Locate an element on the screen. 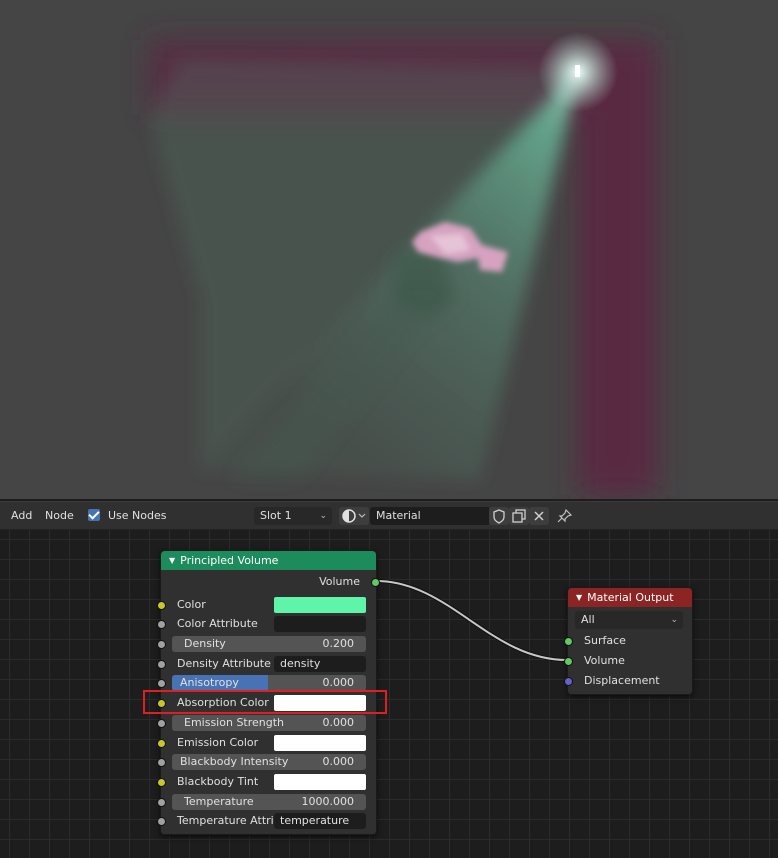  color-row: Color is located at coordinates (266, 605).